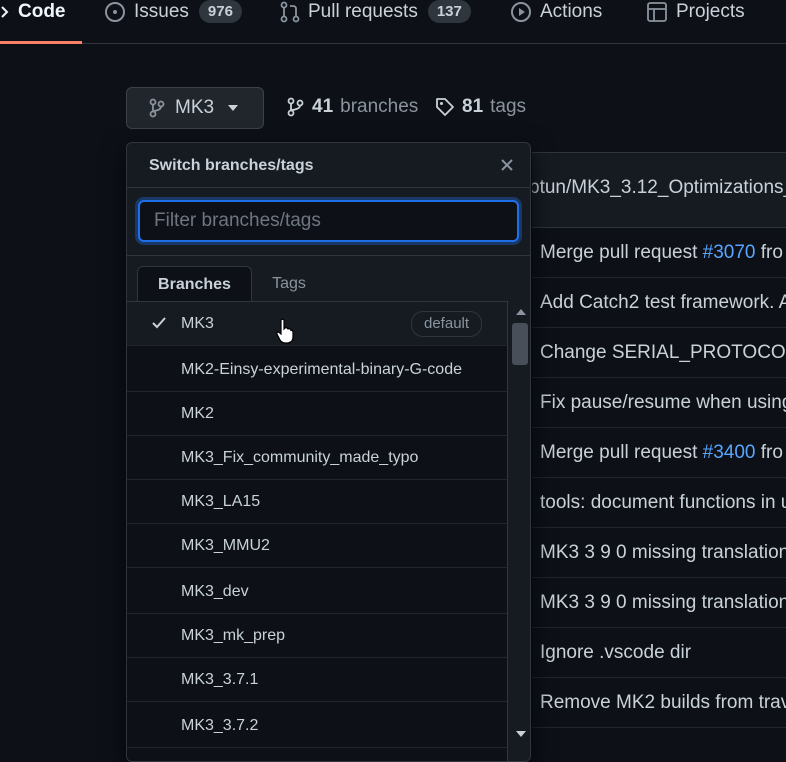 The image size is (786, 762). Describe the element at coordinates (520, 344) in the screenshot. I see `scrollbar-thumb` at that location.